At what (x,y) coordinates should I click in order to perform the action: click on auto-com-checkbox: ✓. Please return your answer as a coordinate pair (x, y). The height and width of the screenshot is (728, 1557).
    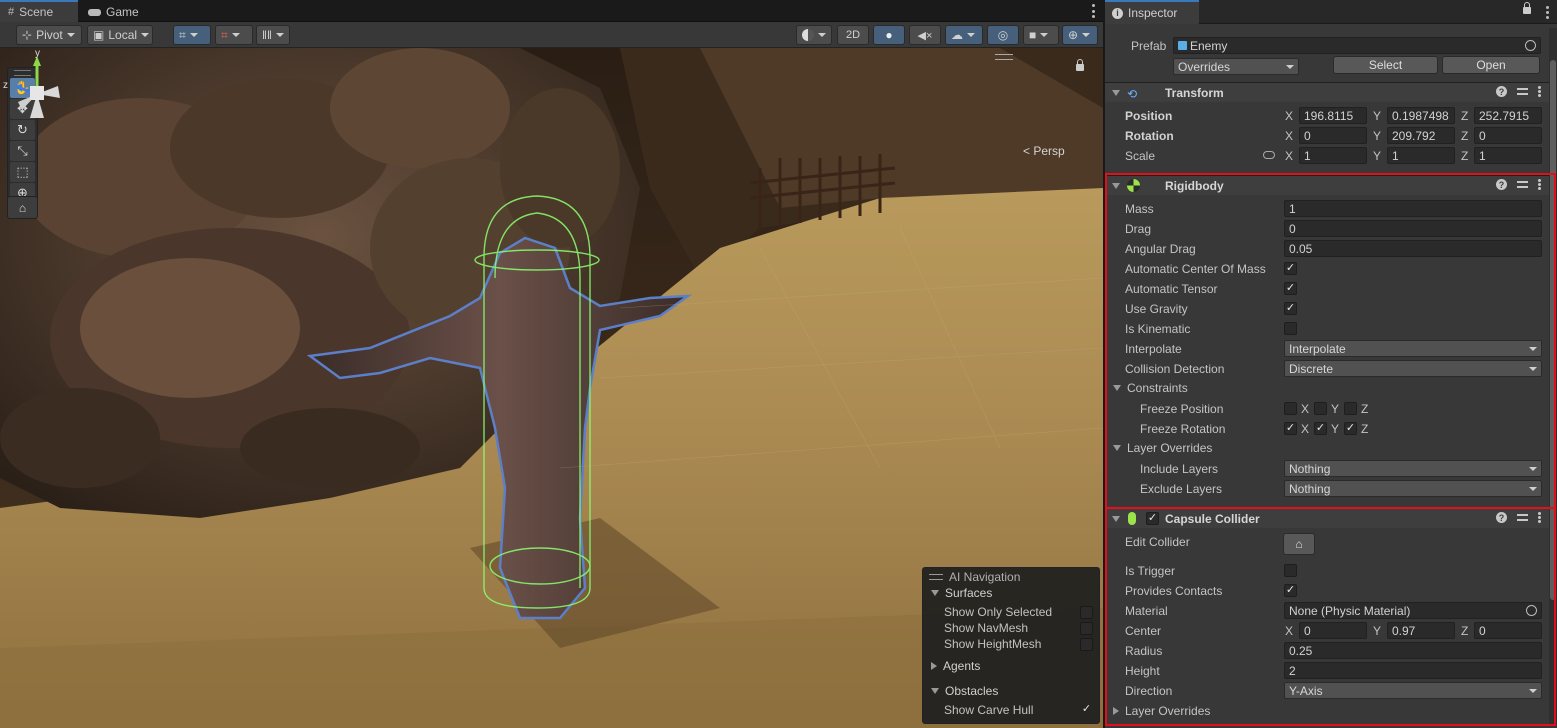
    Looking at the image, I should click on (1290, 268).